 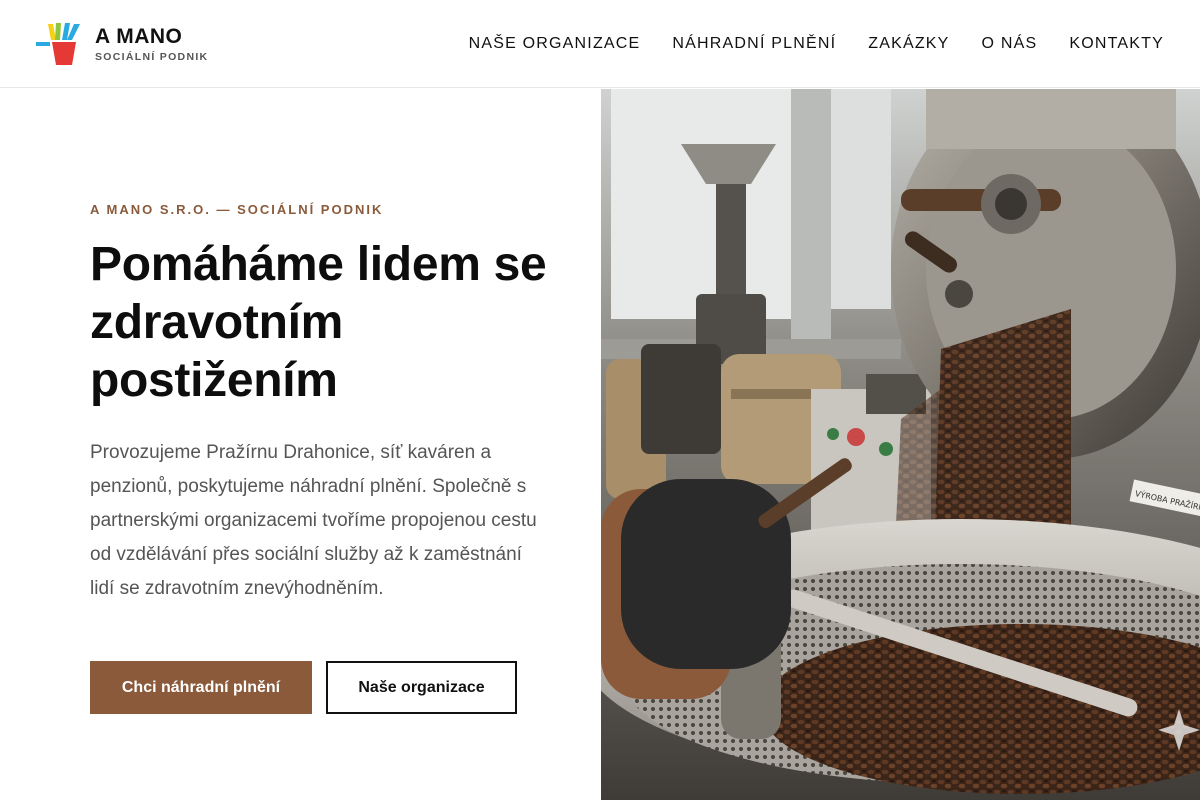 I want to click on primary-cta-button: Chci náhradní plnění, so click(x=201, y=687).